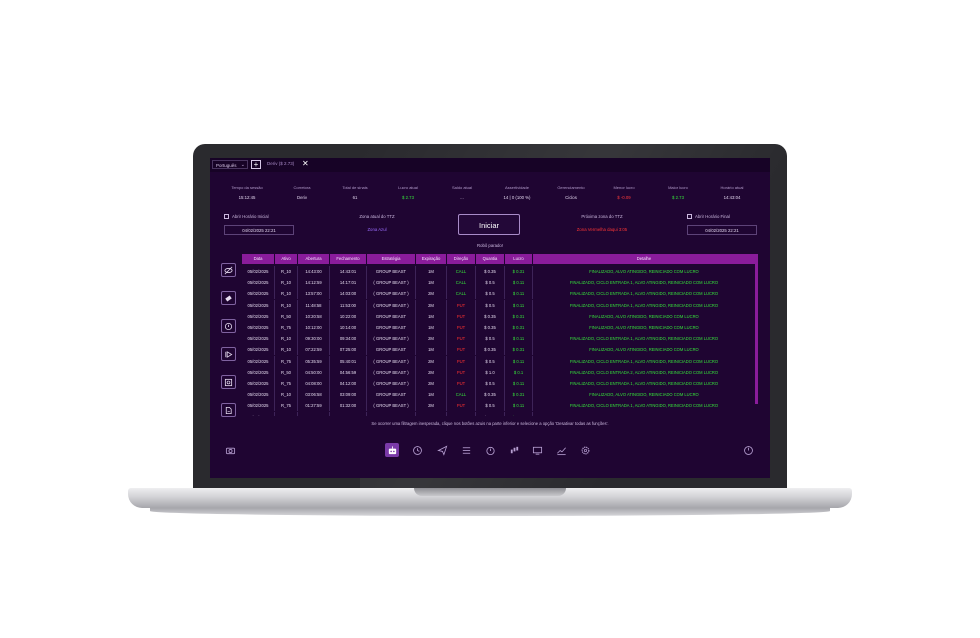 Image resolution: width=980 pixels, height=638 pixels. What do you see at coordinates (228, 270) in the screenshot?
I see `eye-off-icon` at bounding box center [228, 270].